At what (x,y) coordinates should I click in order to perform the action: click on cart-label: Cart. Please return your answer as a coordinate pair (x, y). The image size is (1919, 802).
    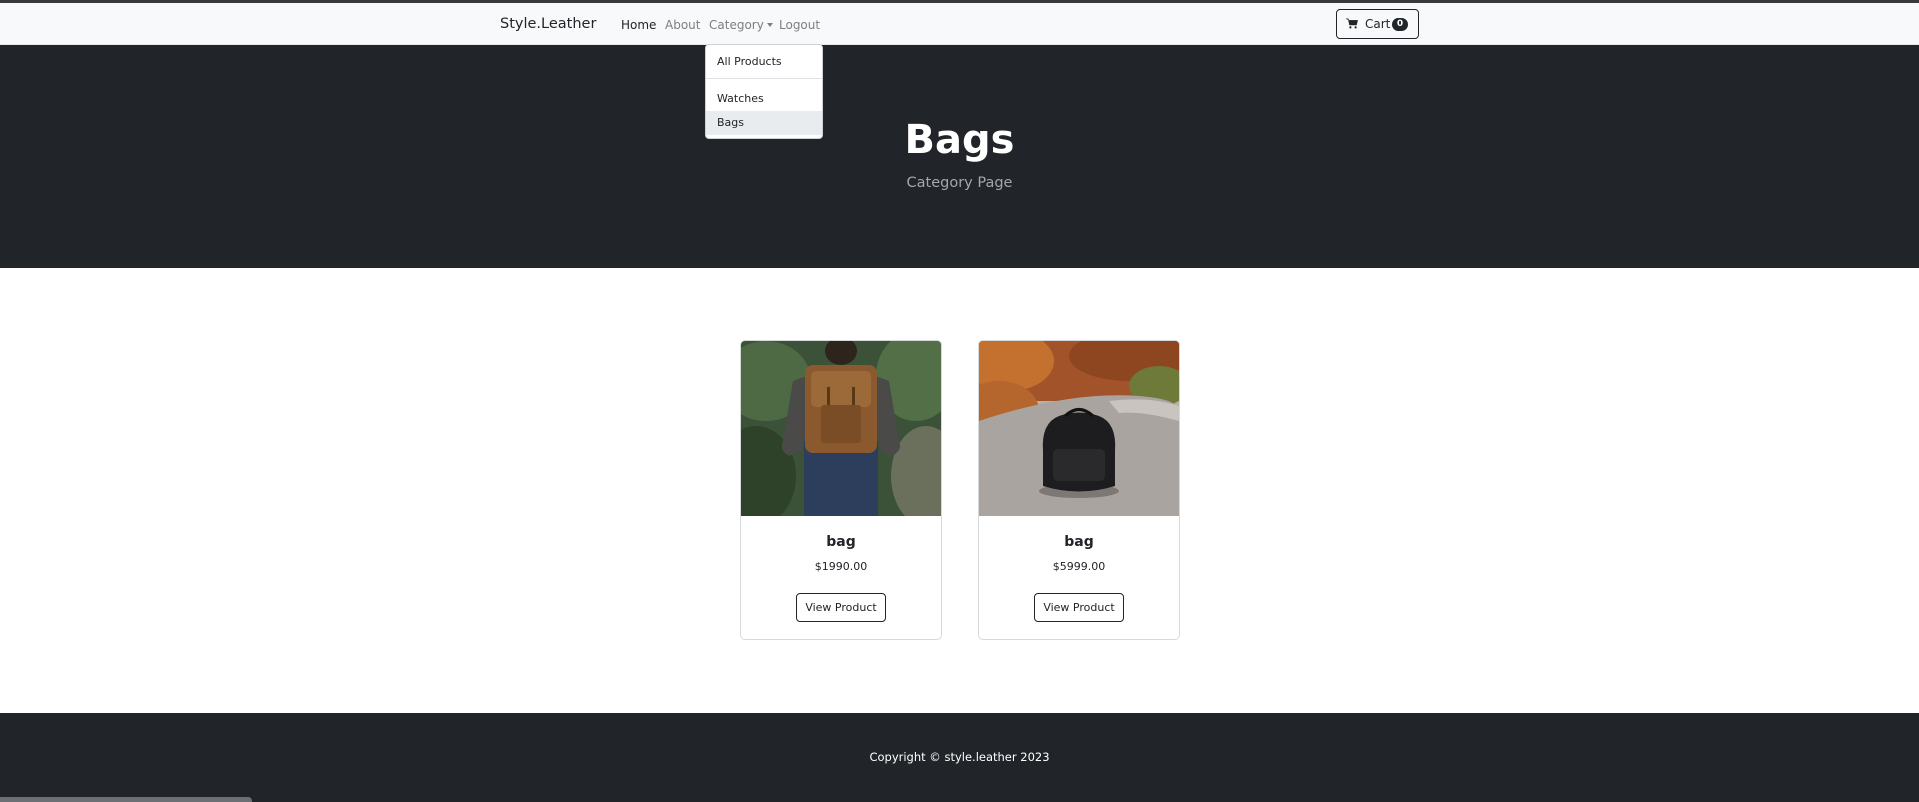
    Looking at the image, I should click on (1378, 24).